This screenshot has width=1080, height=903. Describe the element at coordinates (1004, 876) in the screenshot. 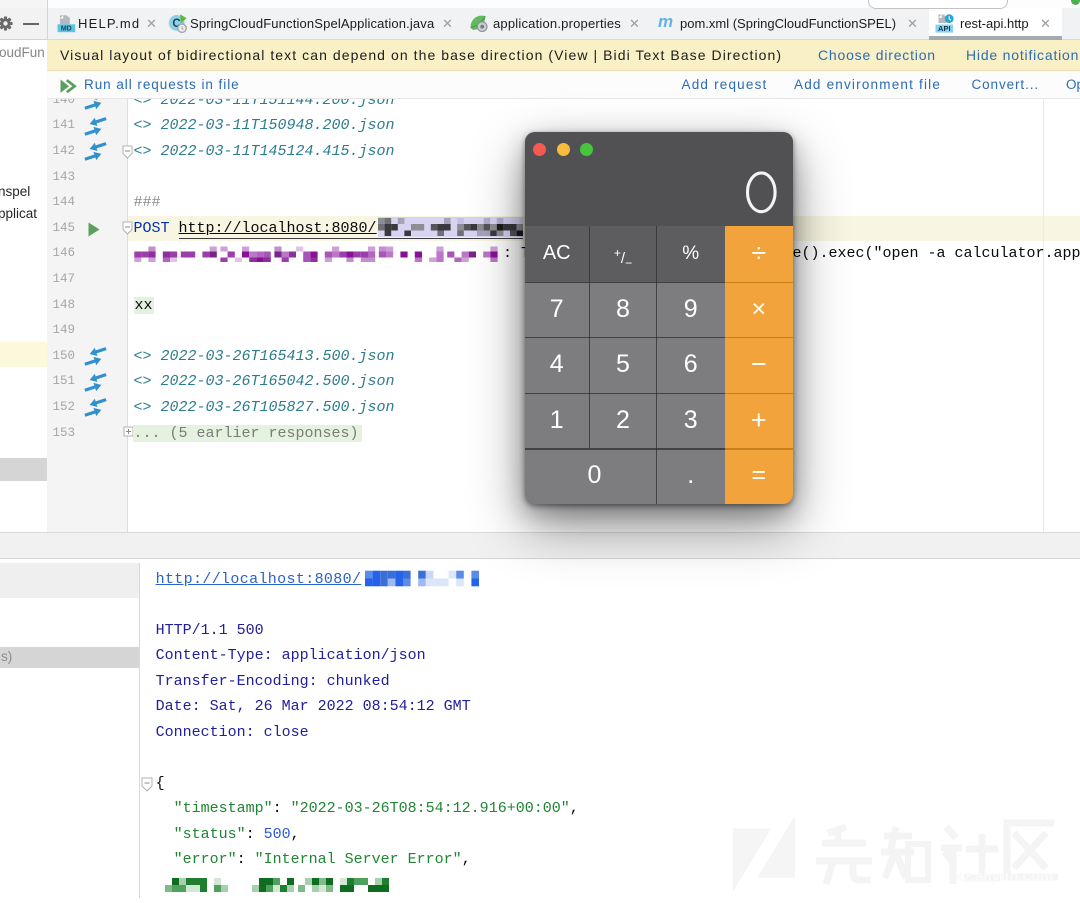

I see `svg-text: xz.aliyun.com` at that location.